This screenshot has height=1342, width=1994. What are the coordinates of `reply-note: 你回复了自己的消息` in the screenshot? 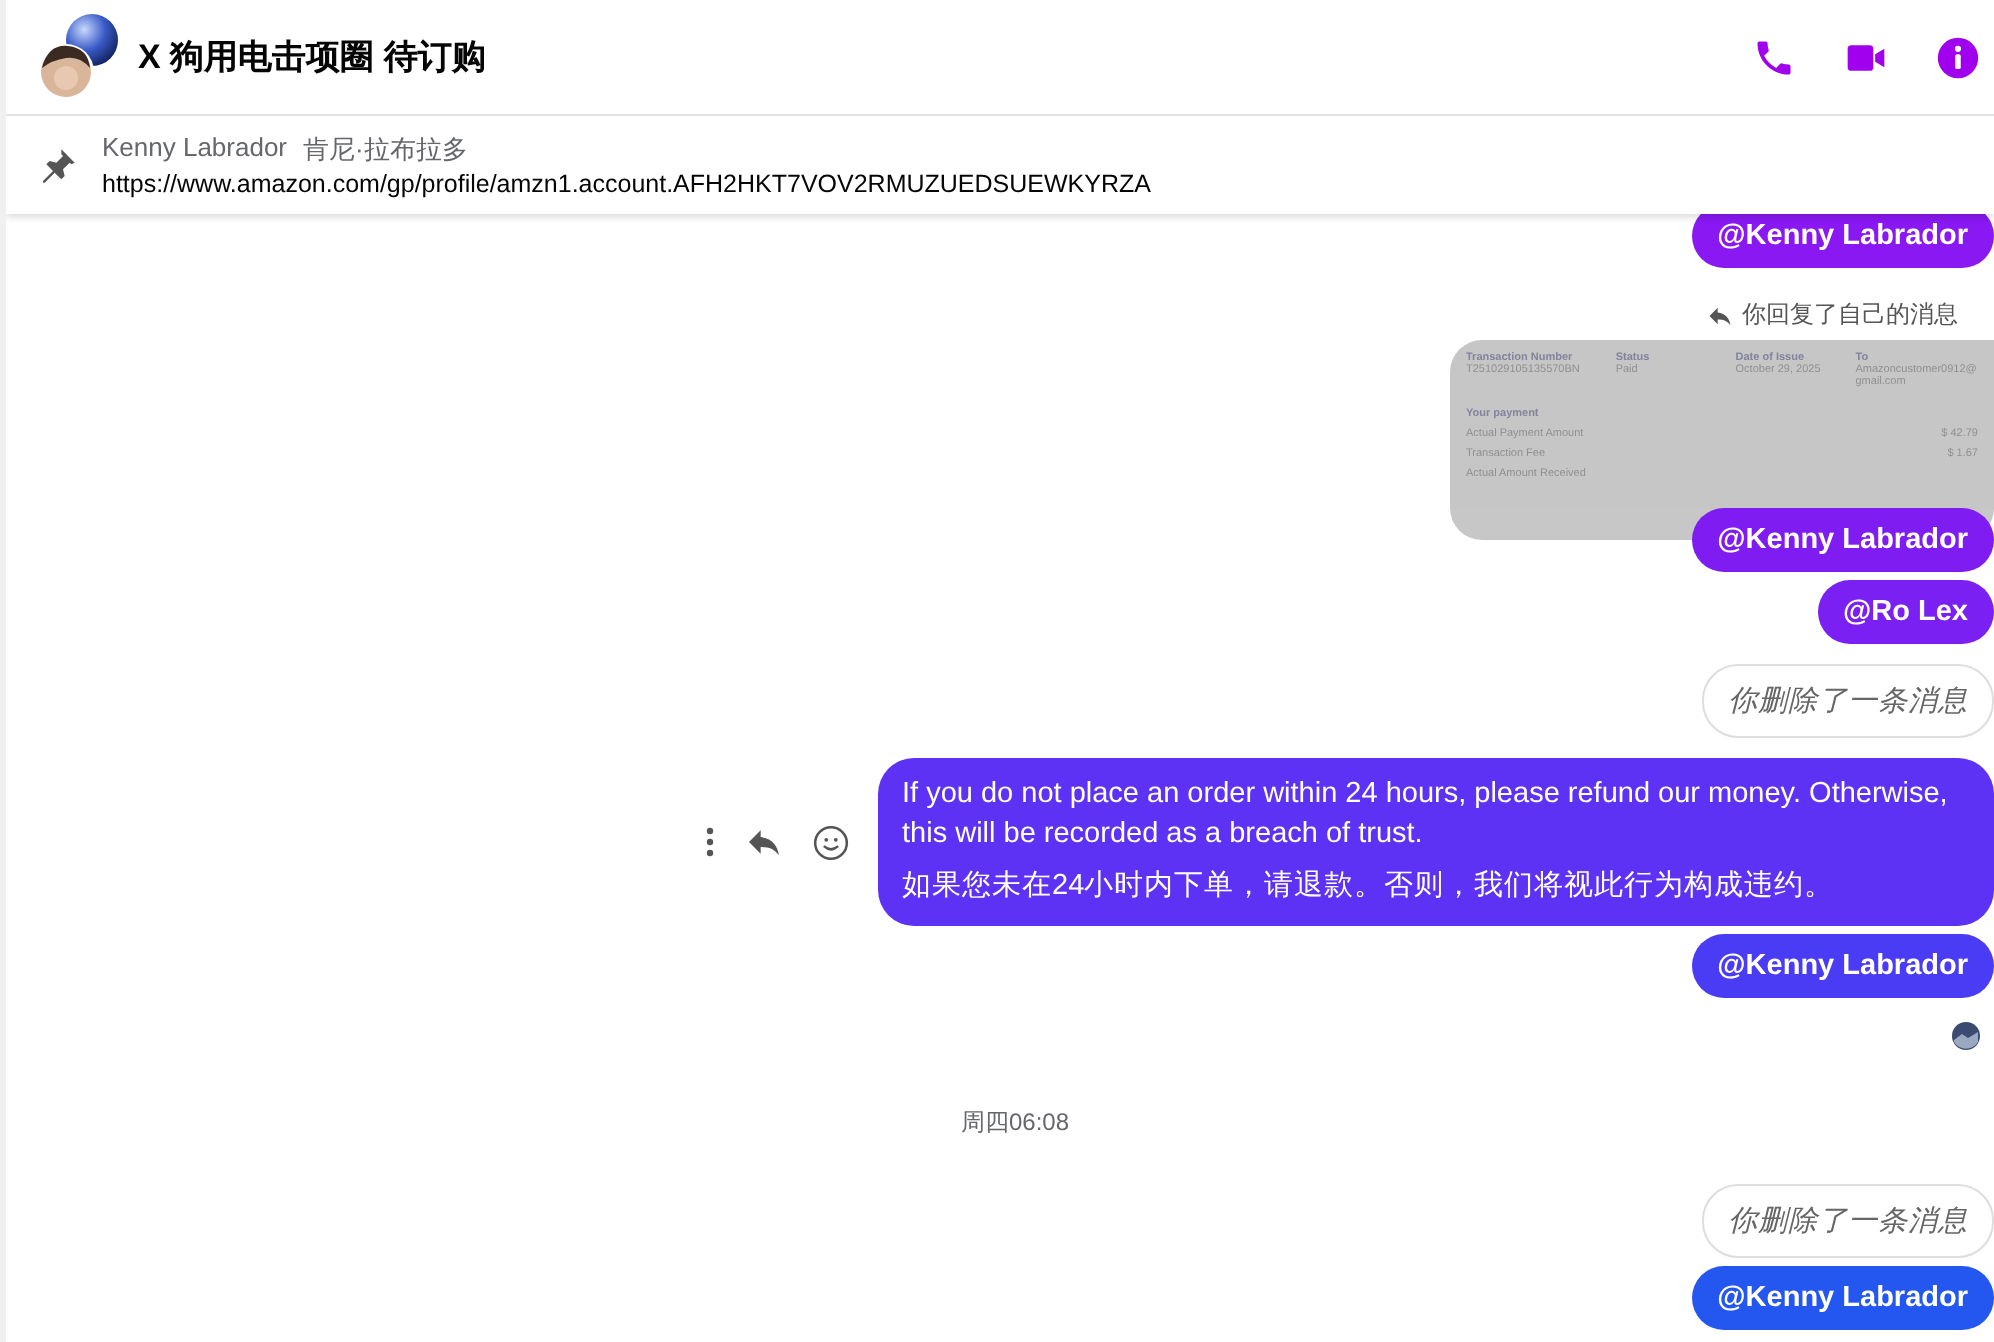 It's located at (1850, 315).